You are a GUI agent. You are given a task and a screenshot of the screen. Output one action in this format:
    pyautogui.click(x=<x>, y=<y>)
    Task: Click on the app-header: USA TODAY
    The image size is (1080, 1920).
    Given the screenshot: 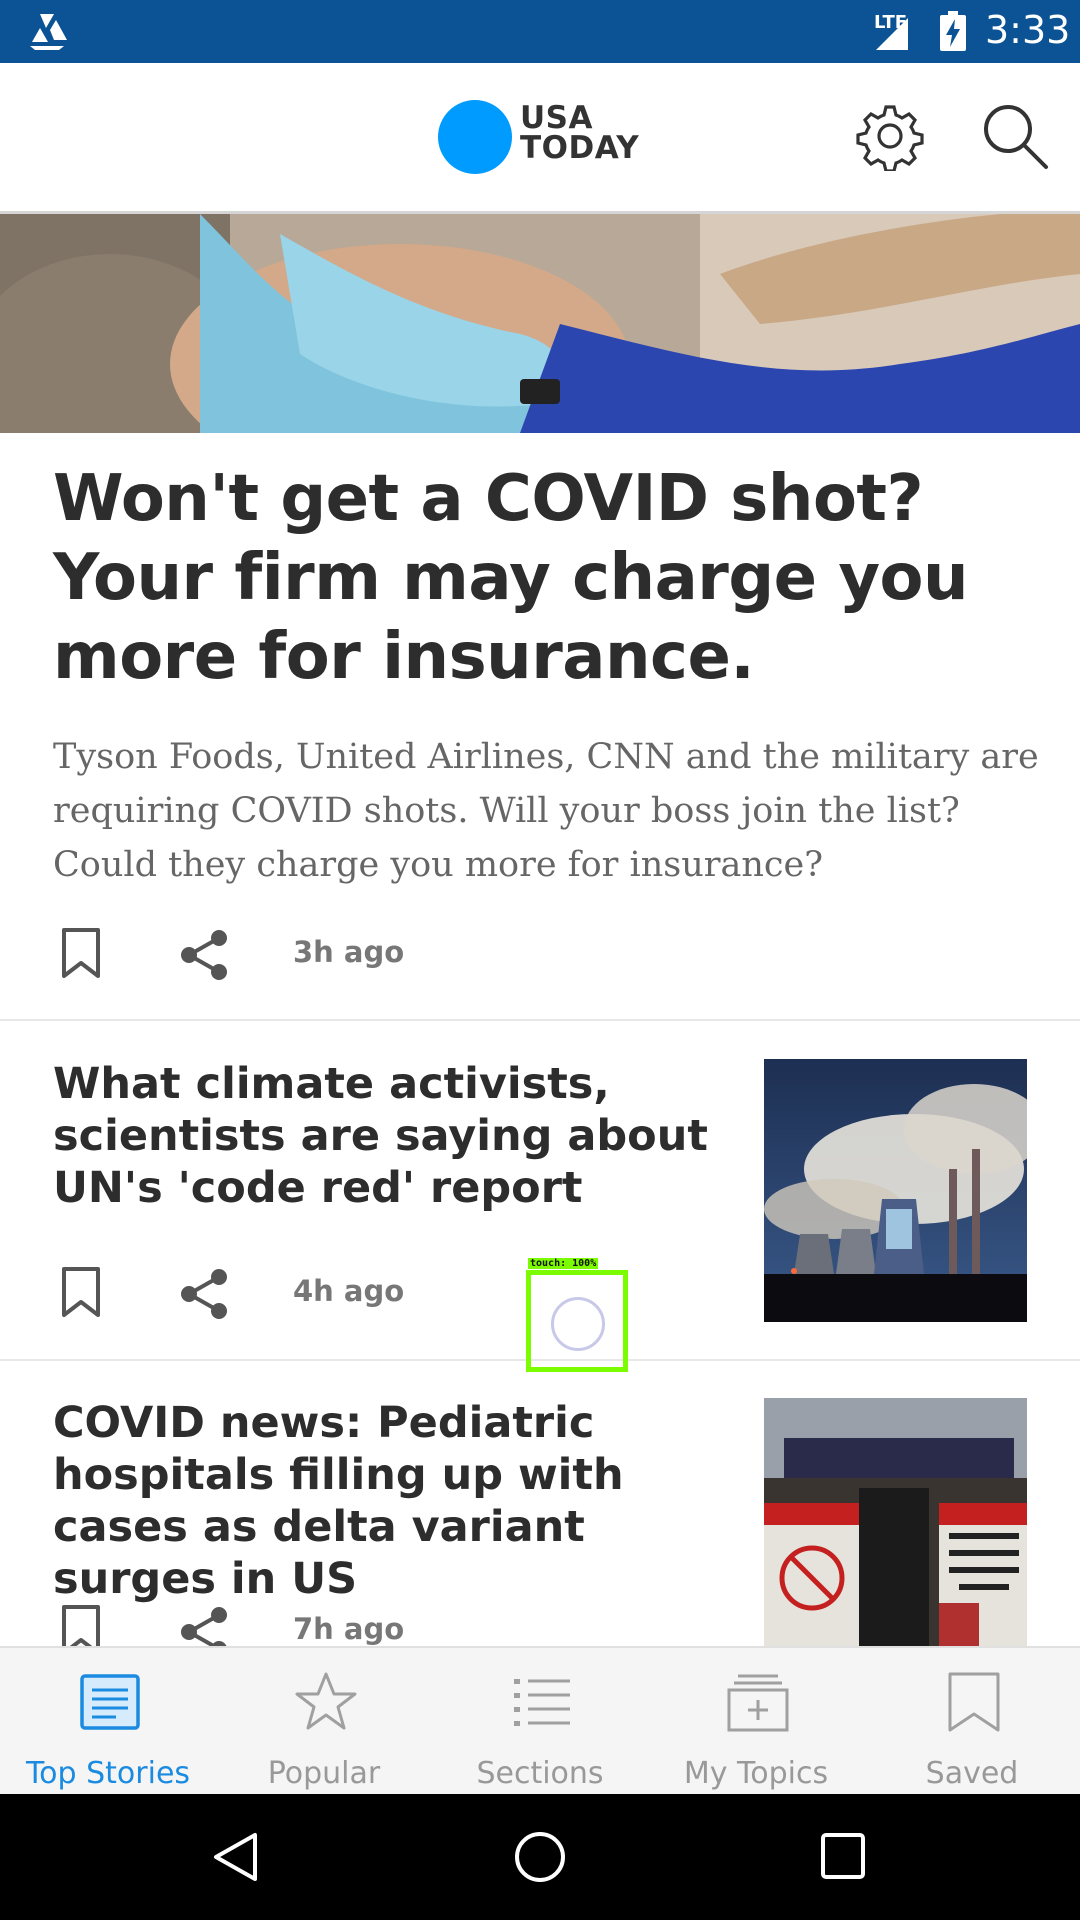 What is the action you would take?
    pyautogui.click(x=540, y=138)
    